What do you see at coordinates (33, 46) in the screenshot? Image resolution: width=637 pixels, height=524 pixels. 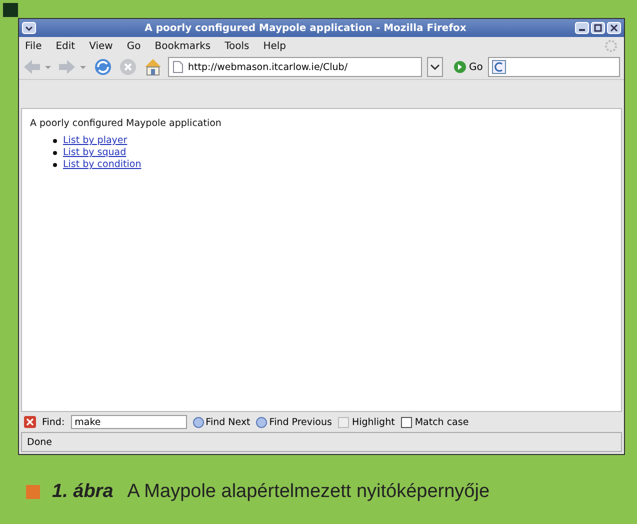 I see `menu-item: File` at bounding box center [33, 46].